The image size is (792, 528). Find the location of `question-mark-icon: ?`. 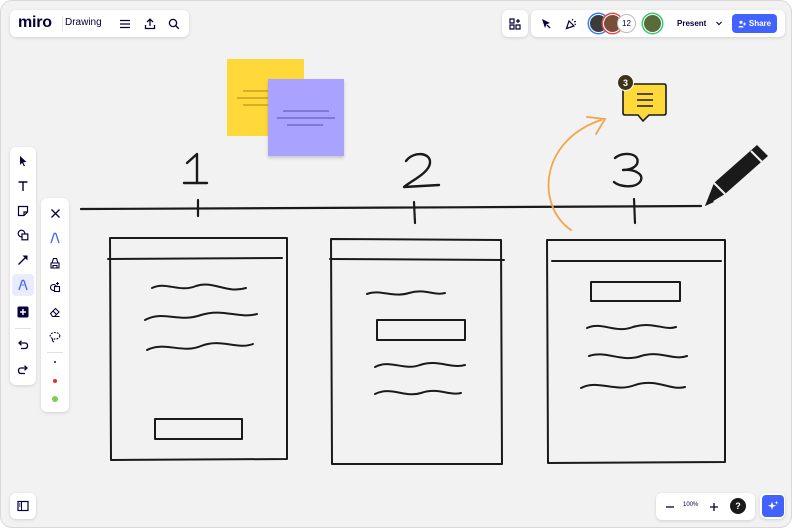

question-mark-icon: ? is located at coordinates (738, 506).